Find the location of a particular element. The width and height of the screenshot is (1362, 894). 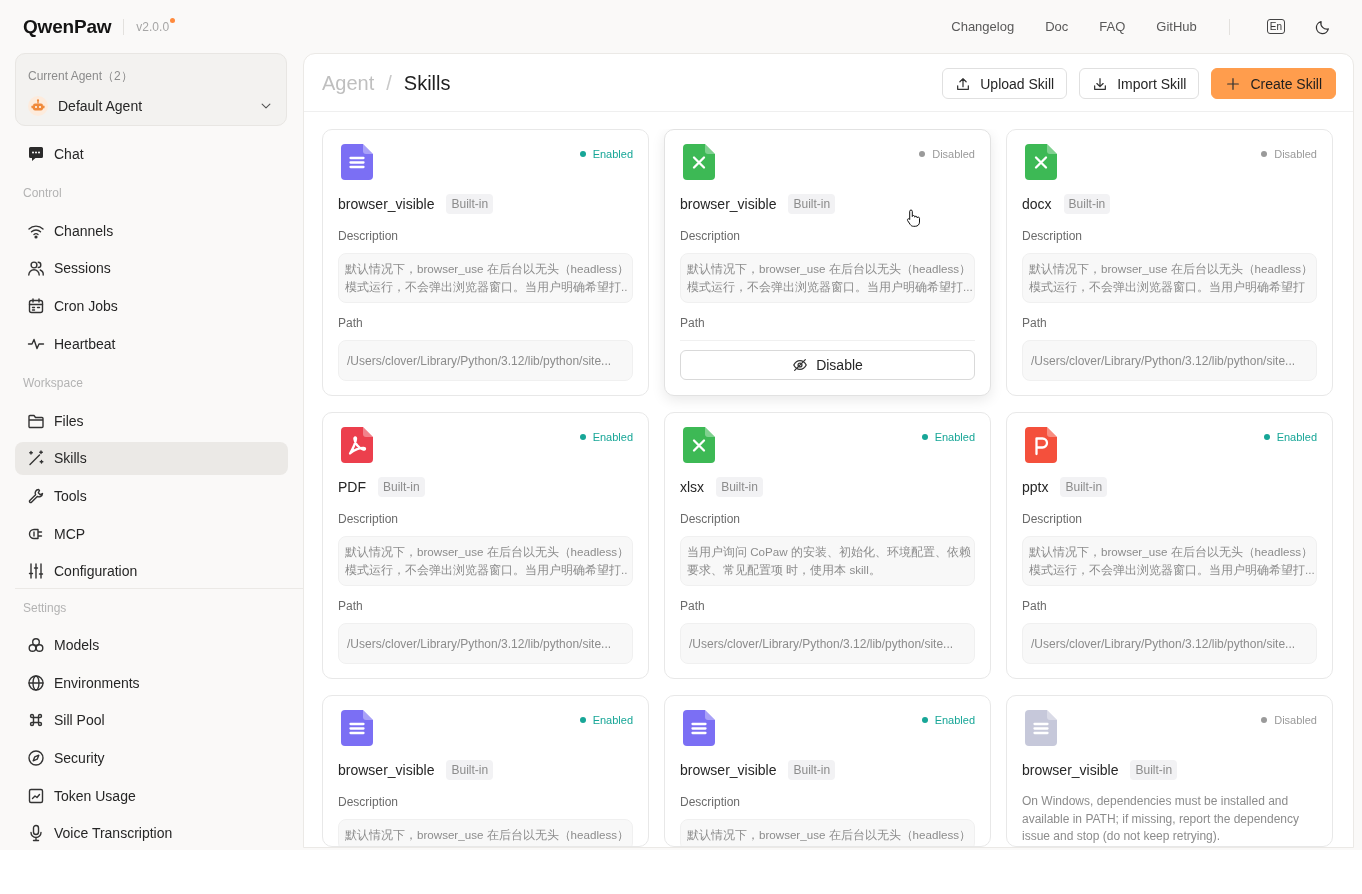

nav-item: Sill Pool is located at coordinates (151, 720).